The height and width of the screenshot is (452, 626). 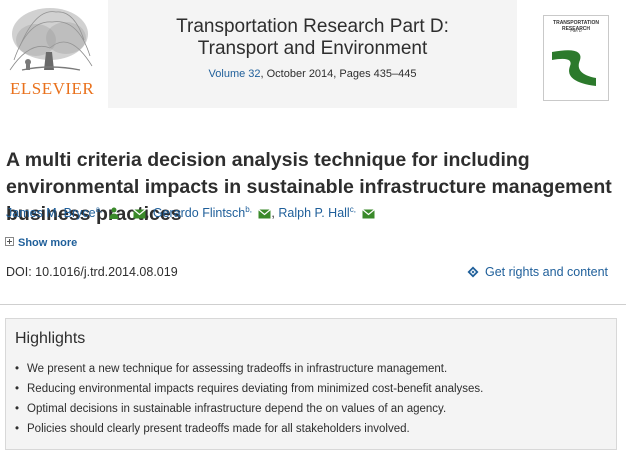 What do you see at coordinates (574, 68) in the screenshot?
I see `cover-road-icon` at bounding box center [574, 68].